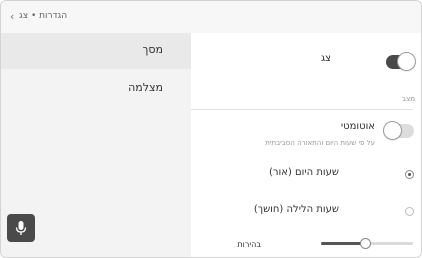  What do you see at coordinates (24, 16) in the screenshot?
I see `breadcrumb-current: צג` at bounding box center [24, 16].